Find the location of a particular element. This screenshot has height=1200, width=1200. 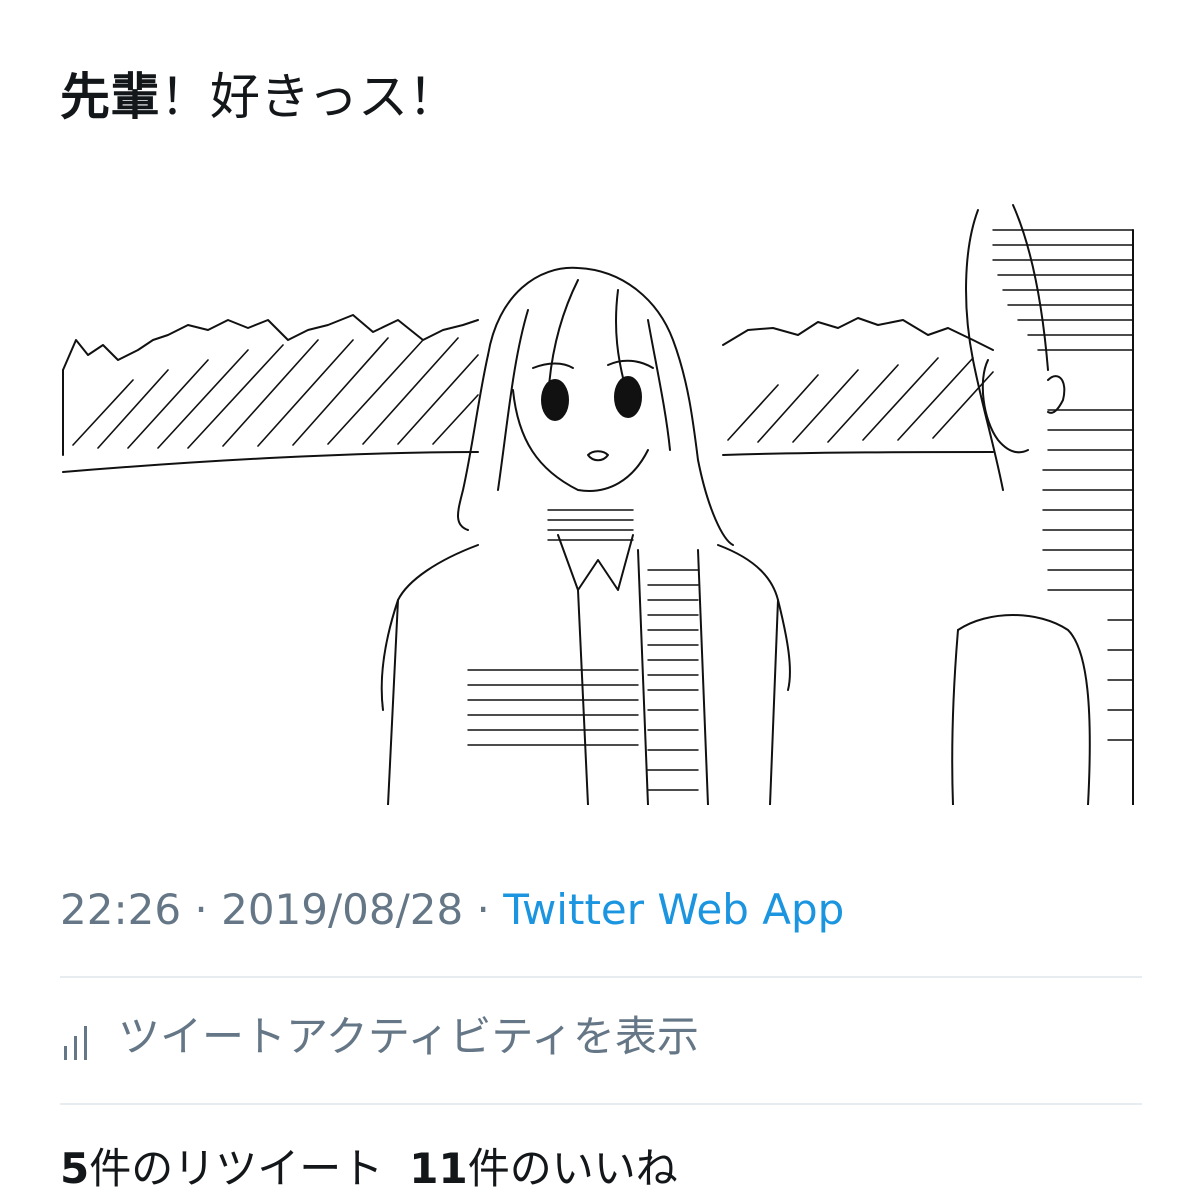

tweet-stats: 5件のリツイート 11件のいいね is located at coordinates (369, 1169).